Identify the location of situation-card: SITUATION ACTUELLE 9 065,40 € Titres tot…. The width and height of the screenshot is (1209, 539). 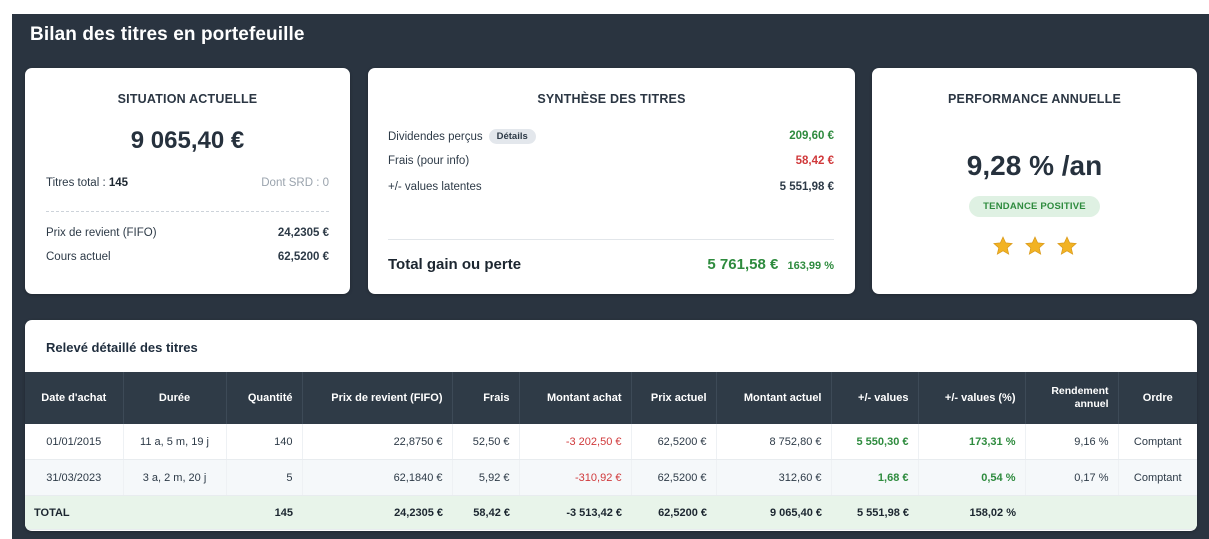
(187, 181).